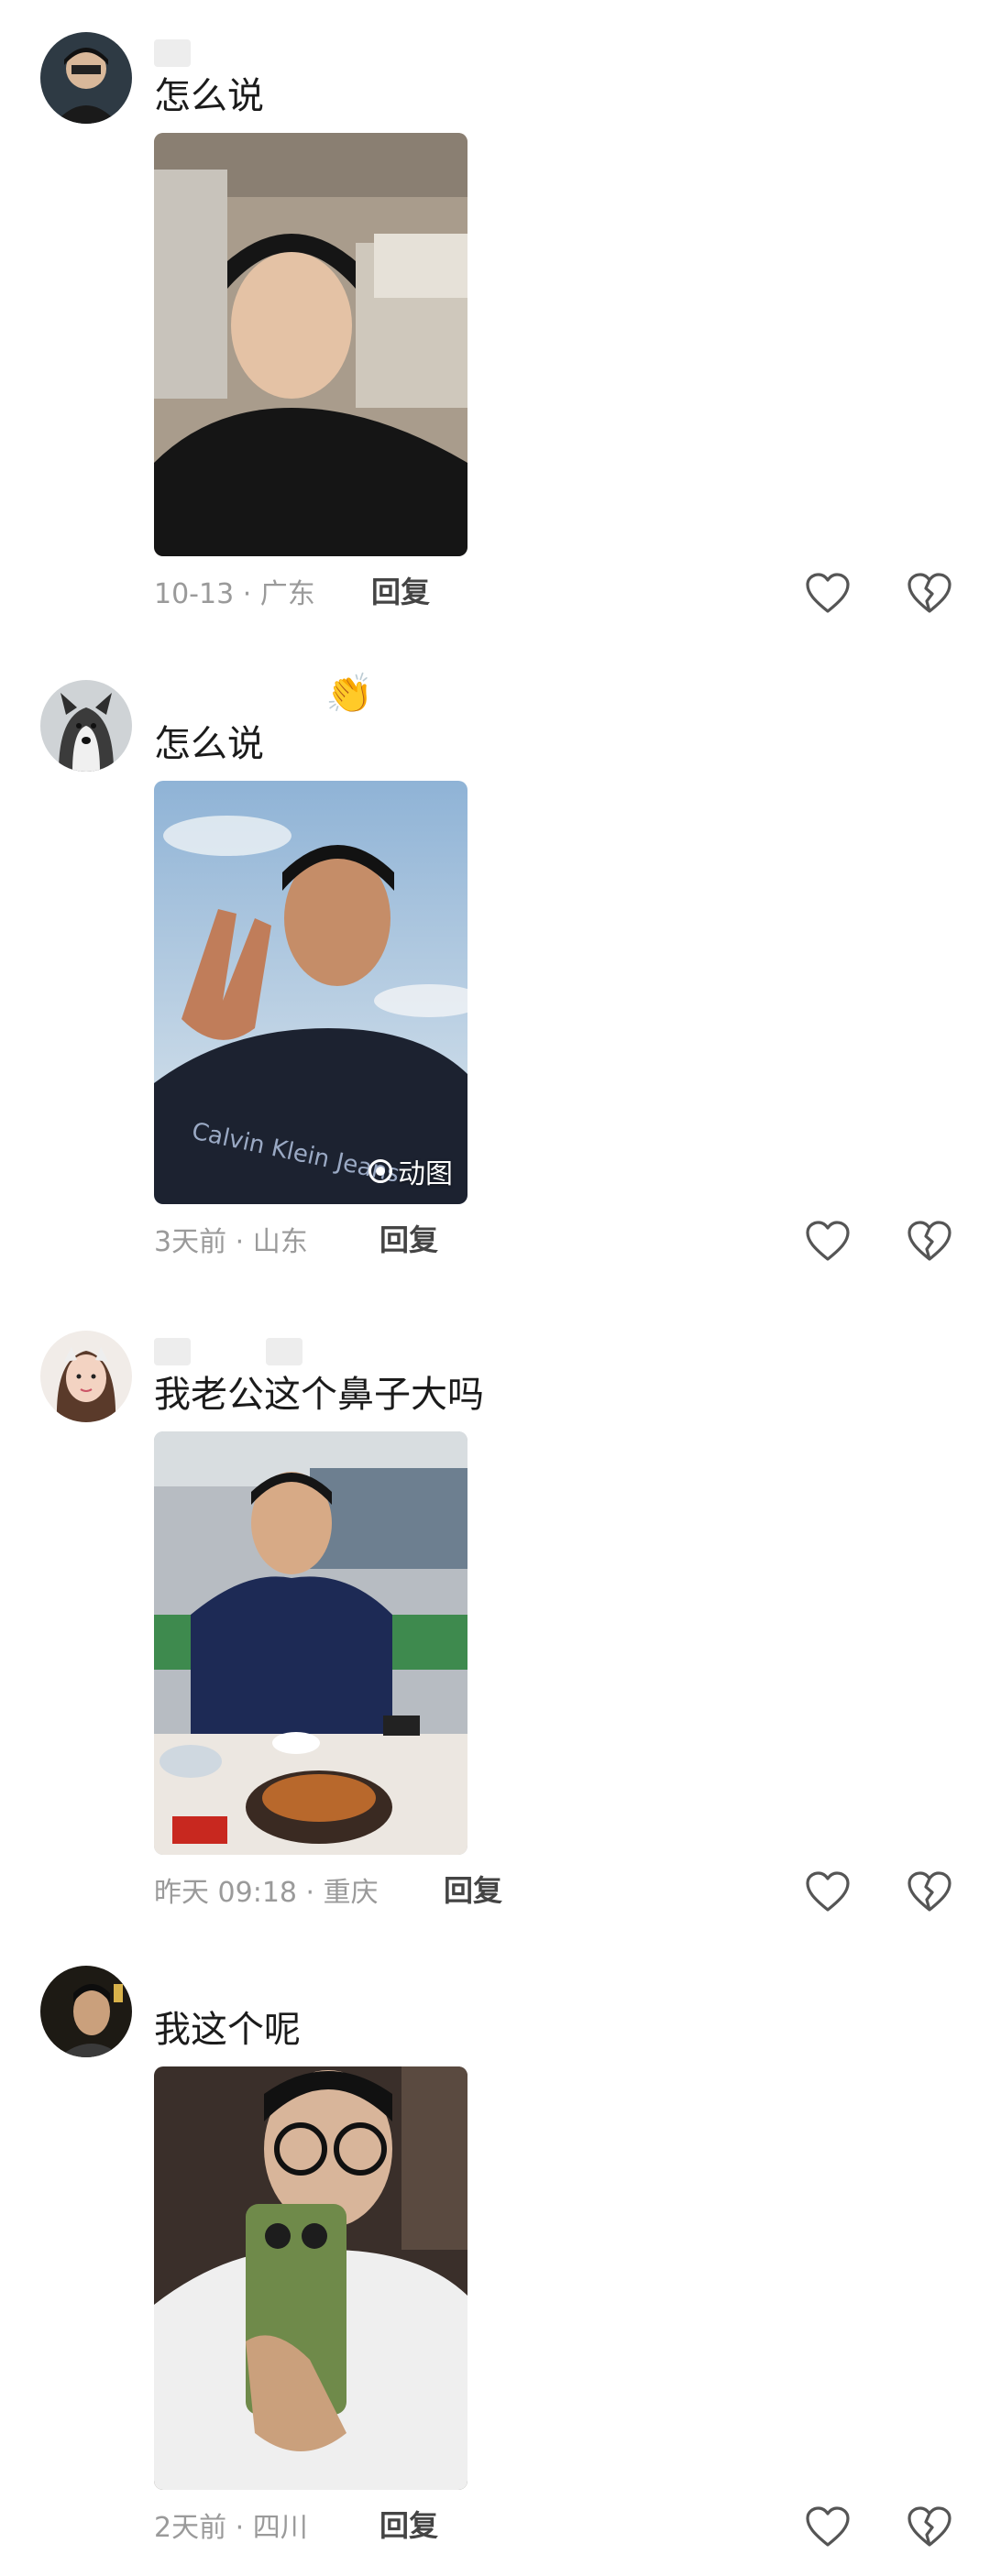  What do you see at coordinates (231, 2528) in the screenshot?
I see `comment-meta: 2天前 · 四川` at bounding box center [231, 2528].